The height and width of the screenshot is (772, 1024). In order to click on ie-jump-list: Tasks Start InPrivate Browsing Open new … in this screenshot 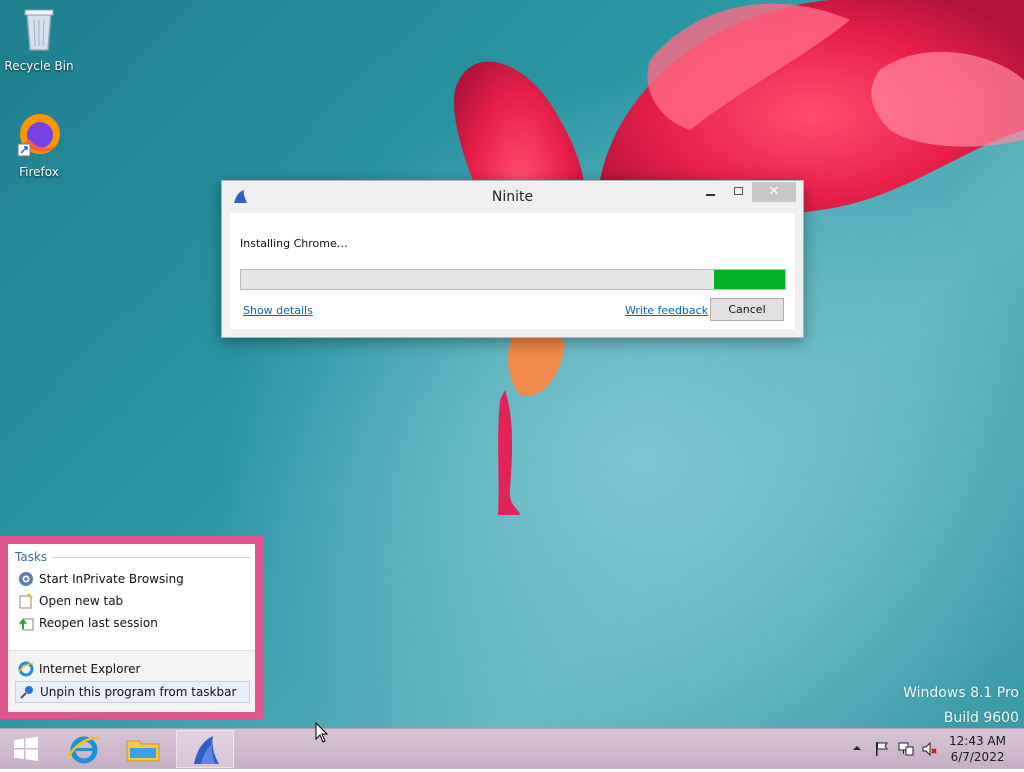, I will do `click(131, 627)`.